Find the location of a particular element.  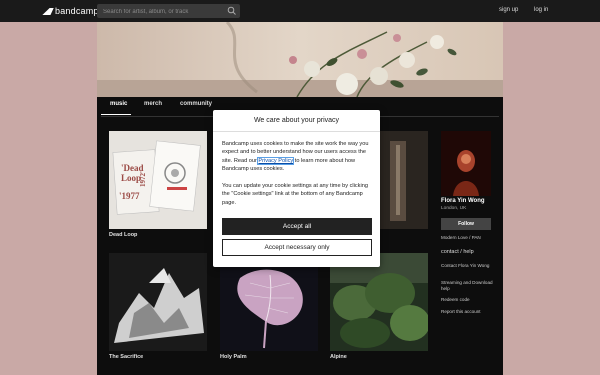

dialog-divider is located at coordinates (296, 131).